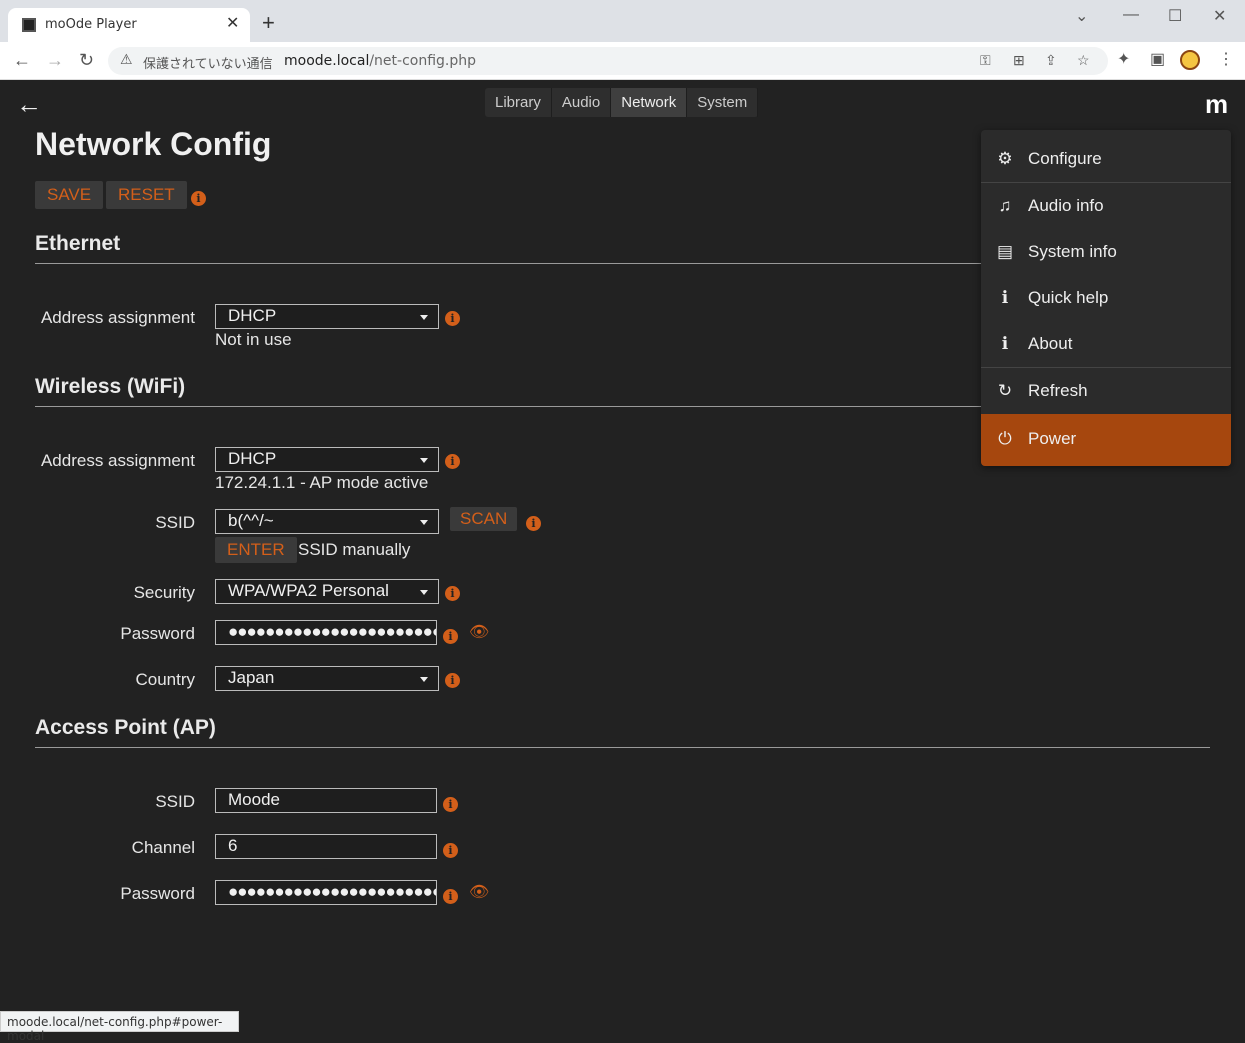 The width and height of the screenshot is (1245, 1043). Describe the element at coordinates (985, 60) in the screenshot. I see `key-icon: ⚿` at that location.